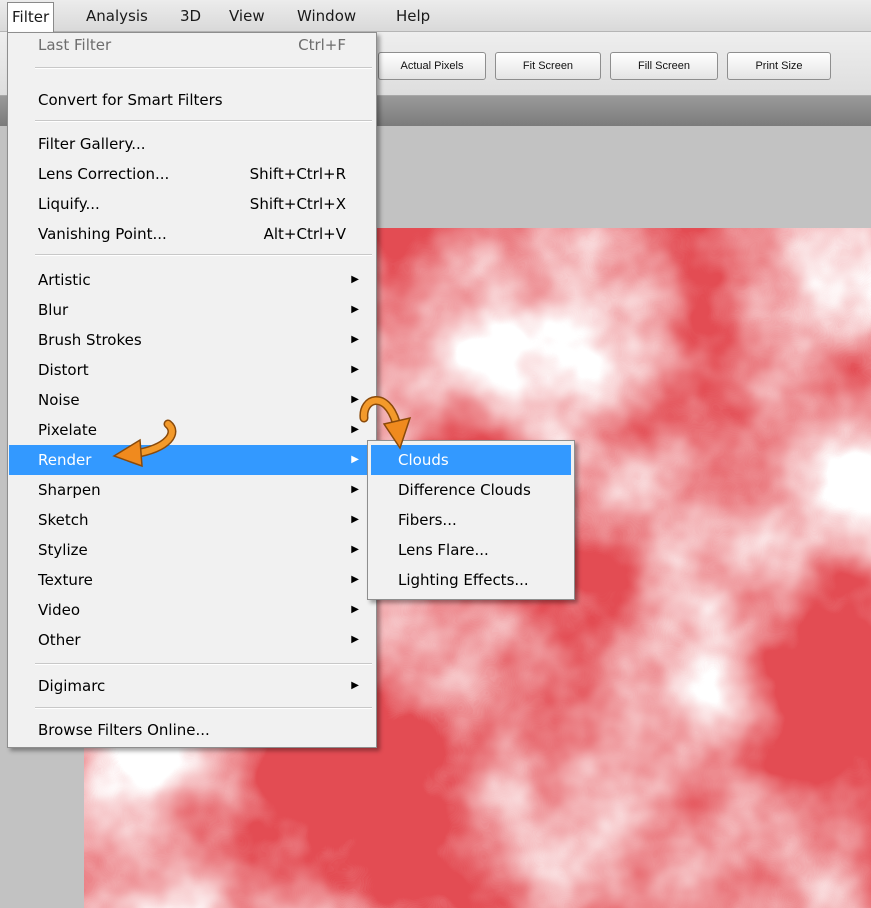 The height and width of the screenshot is (908, 871). What do you see at coordinates (59, 610) in the screenshot?
I see `menu-item-label: Video` at bounding box center [59, 610].